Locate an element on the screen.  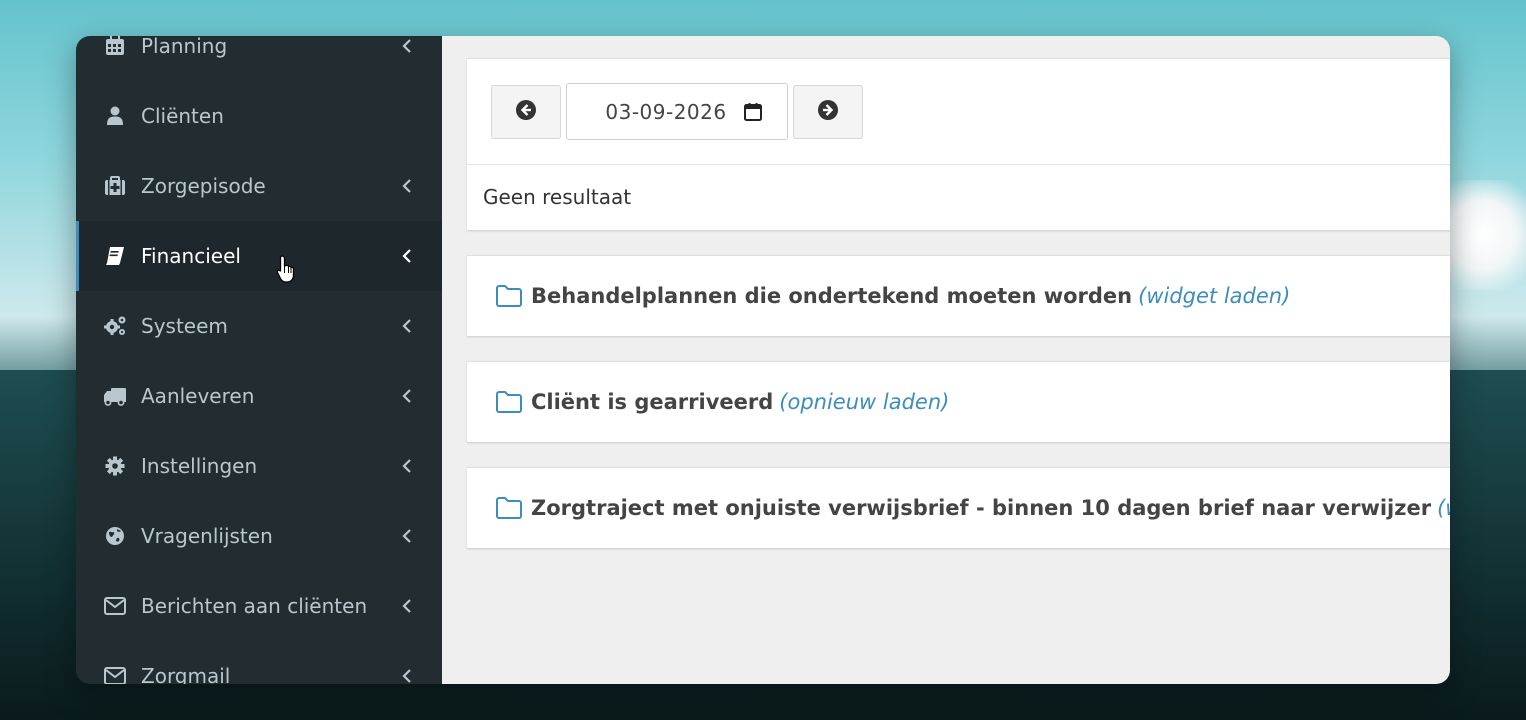
sidebar-item-clienten: Cliënten is located at coordinates (259, 116).